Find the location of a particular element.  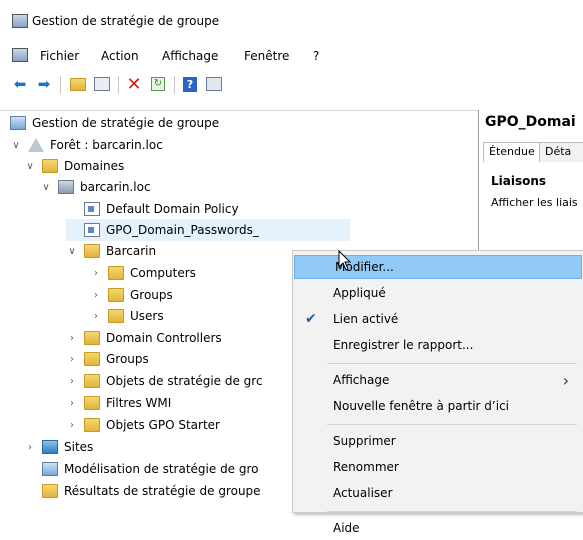

menu-item-aide: Aide is located at coordinates (438, 528).